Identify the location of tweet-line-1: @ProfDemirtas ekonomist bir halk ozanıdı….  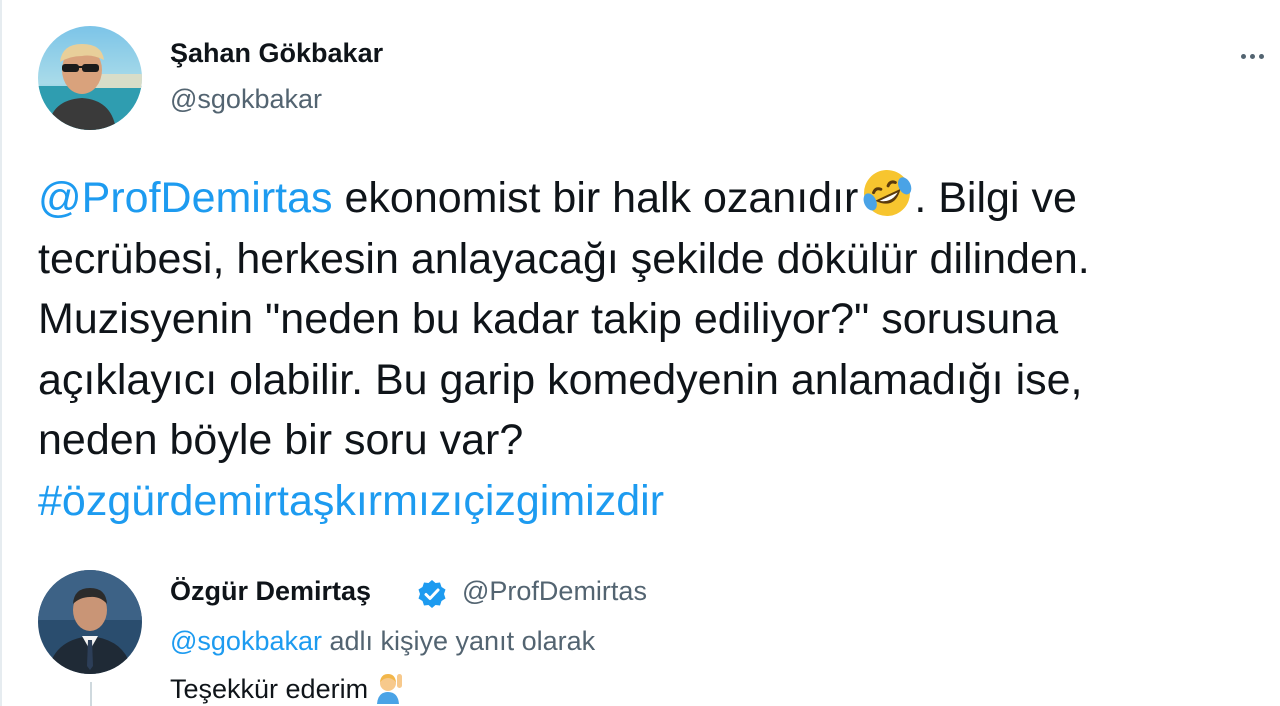
(655, 197).